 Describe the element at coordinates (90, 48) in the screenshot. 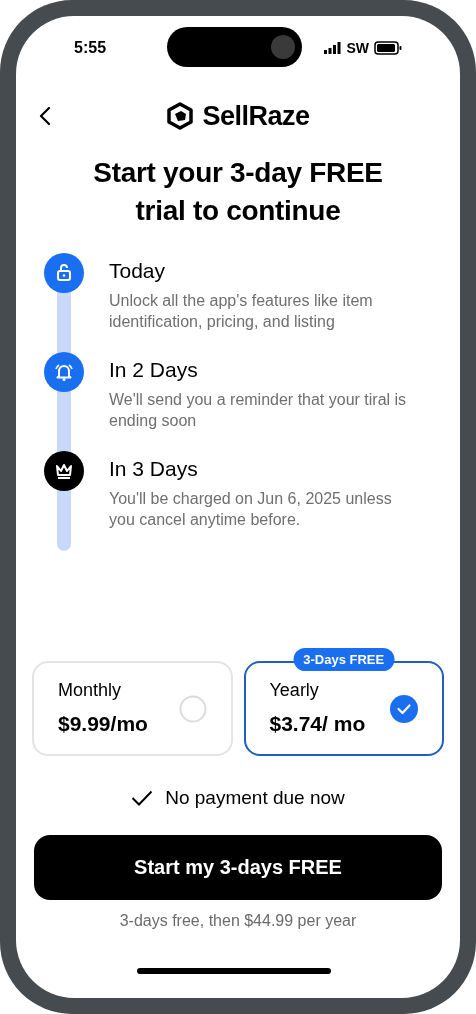

I see `status-time: 5:55` at that location.